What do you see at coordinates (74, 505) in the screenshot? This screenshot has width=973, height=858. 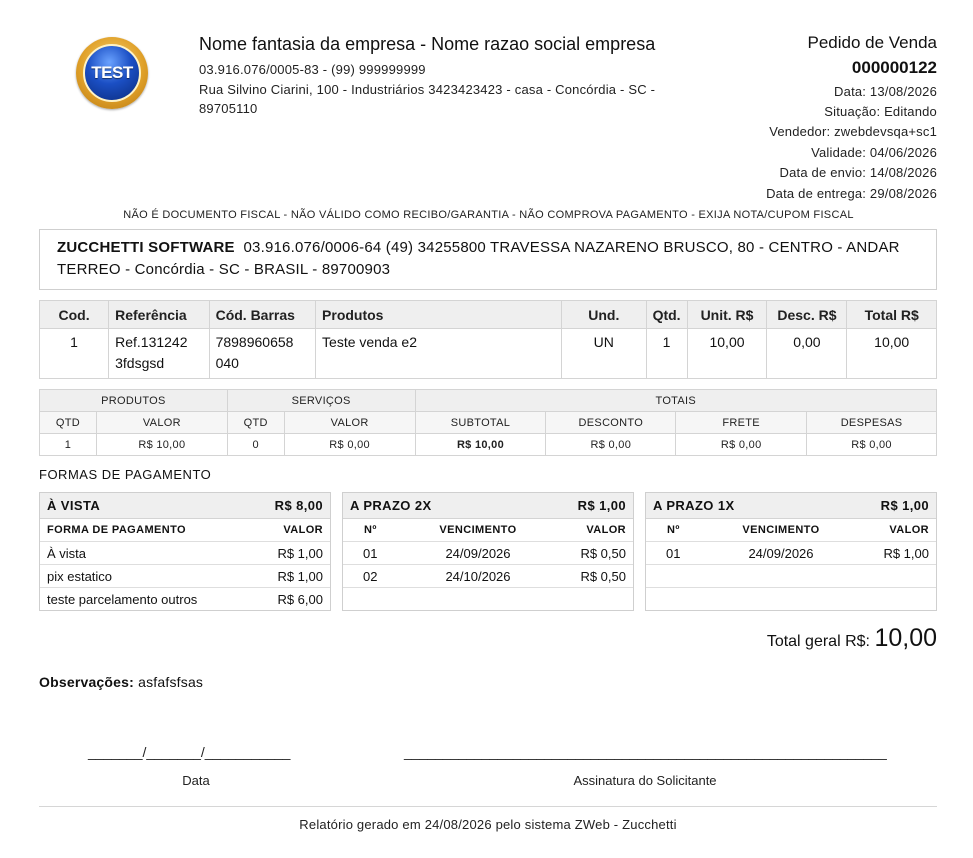 I see `payment-label: À VISTA` at bounding box center [74, 505].